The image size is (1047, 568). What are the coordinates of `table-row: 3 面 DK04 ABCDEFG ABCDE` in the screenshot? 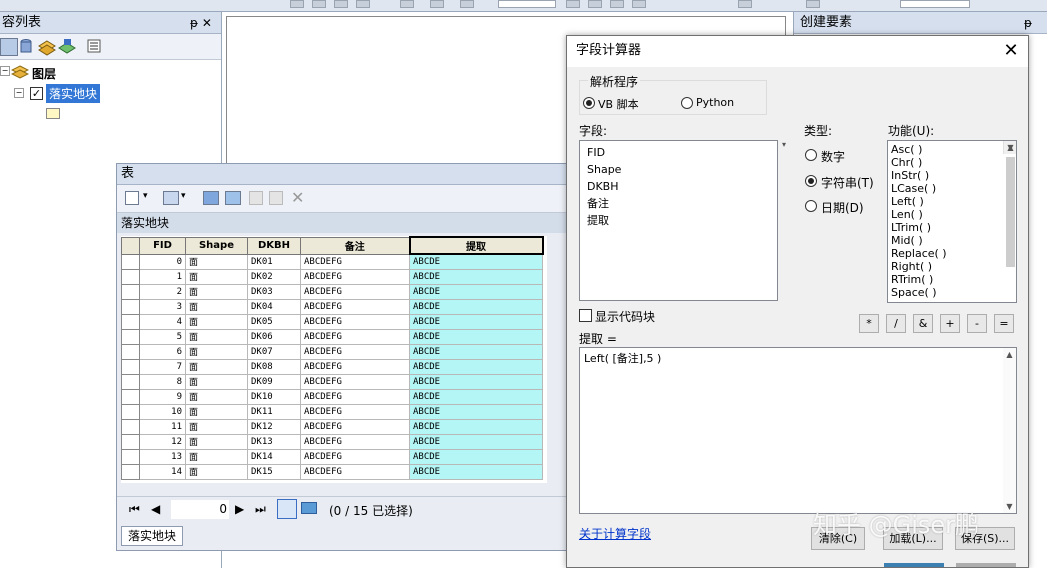 It's located at (332, 306).